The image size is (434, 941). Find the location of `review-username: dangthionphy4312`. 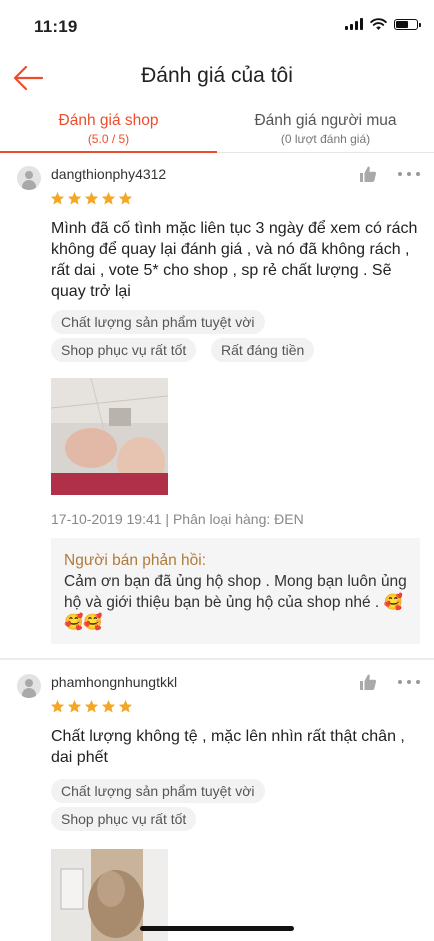

review-username: dangthionphy4312 is located at coordinates (109, 174).